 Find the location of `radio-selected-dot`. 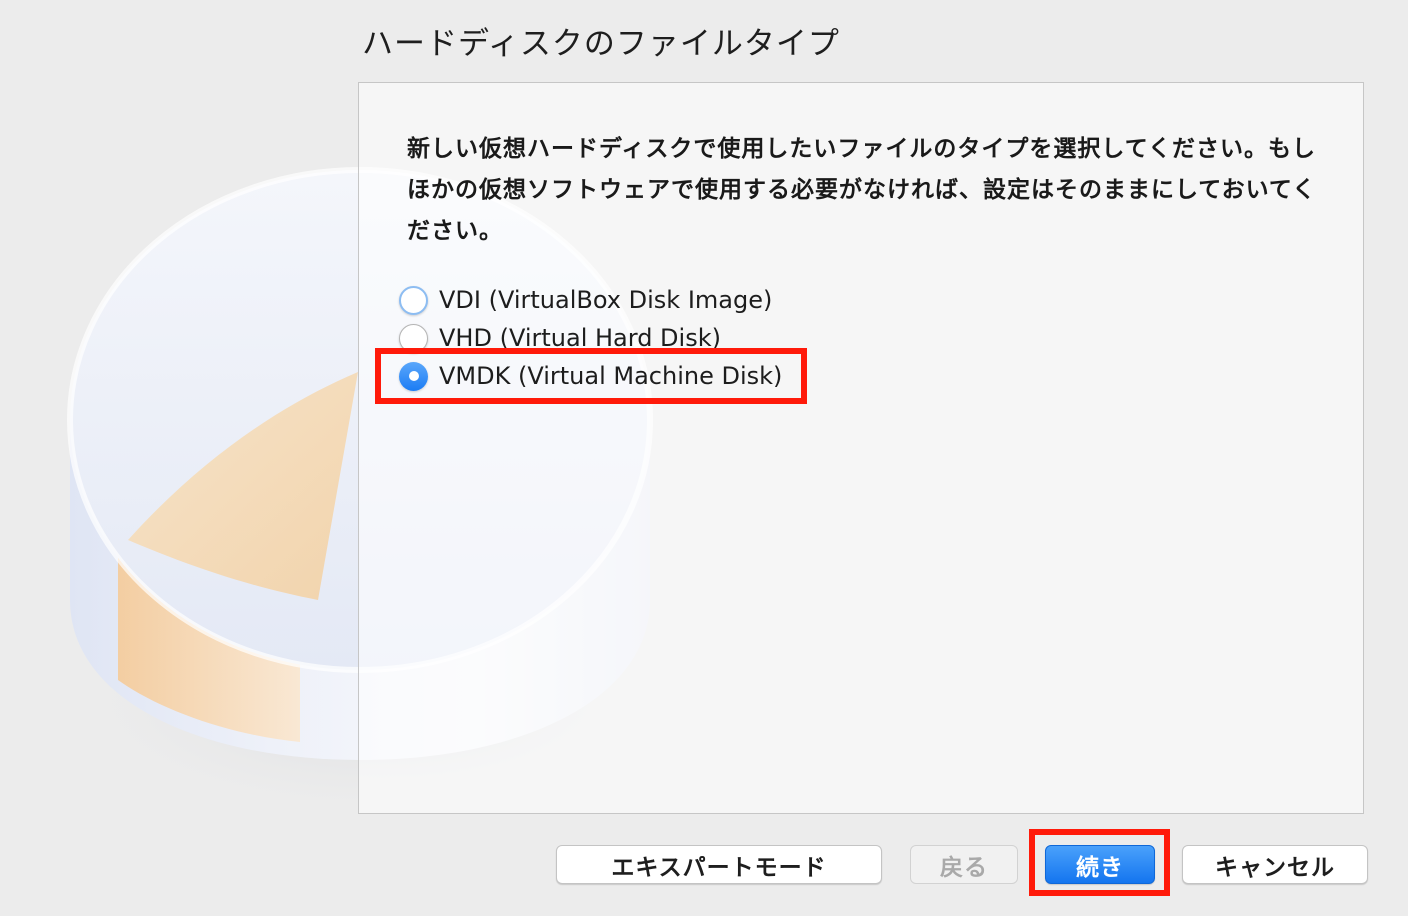

radio-selected-dot is located at coordinates (413, 376).